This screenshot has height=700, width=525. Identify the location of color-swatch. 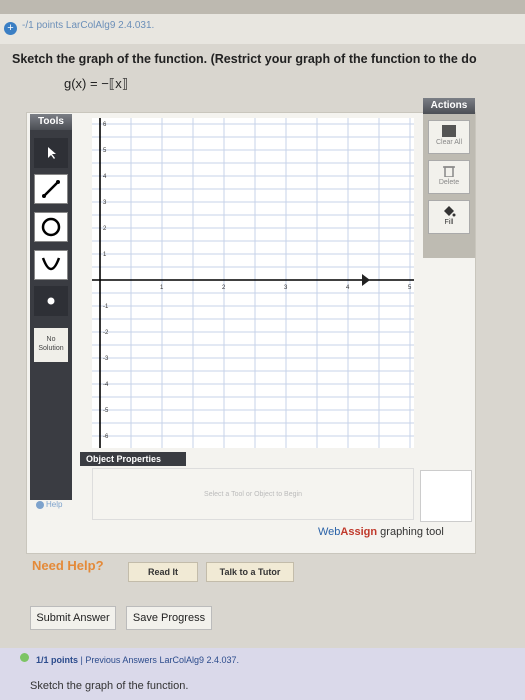
(446, 496).